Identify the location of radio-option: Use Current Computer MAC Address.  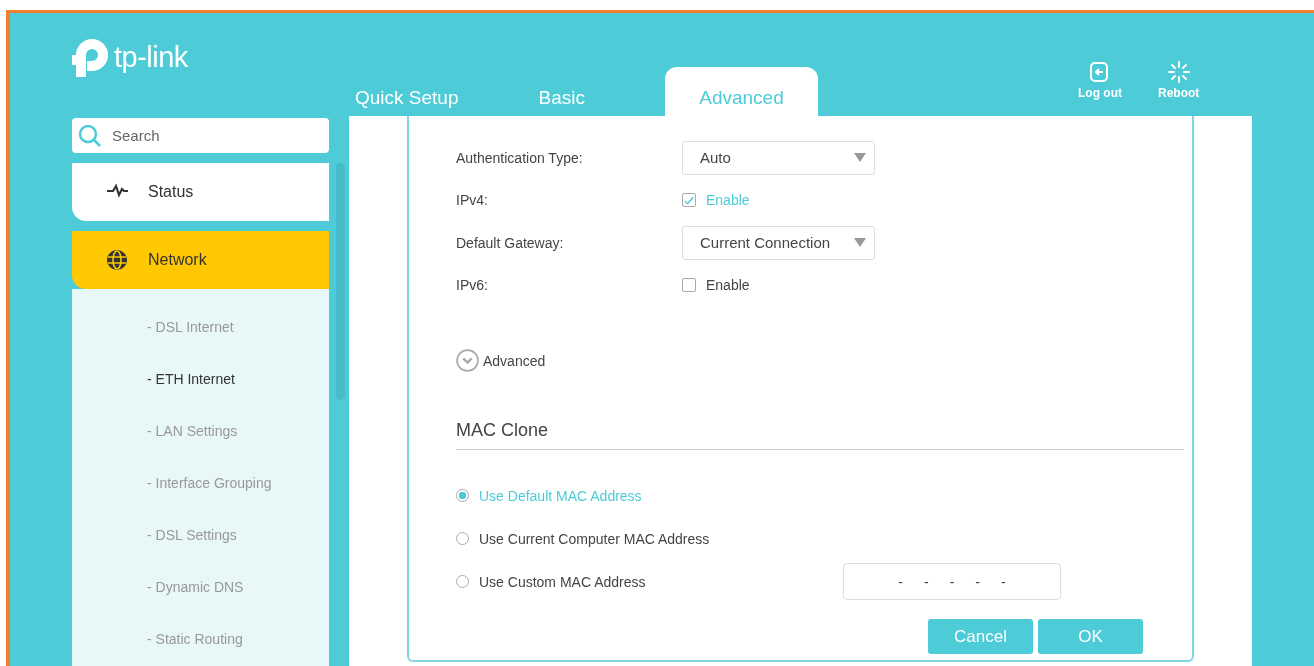
(649, 538).